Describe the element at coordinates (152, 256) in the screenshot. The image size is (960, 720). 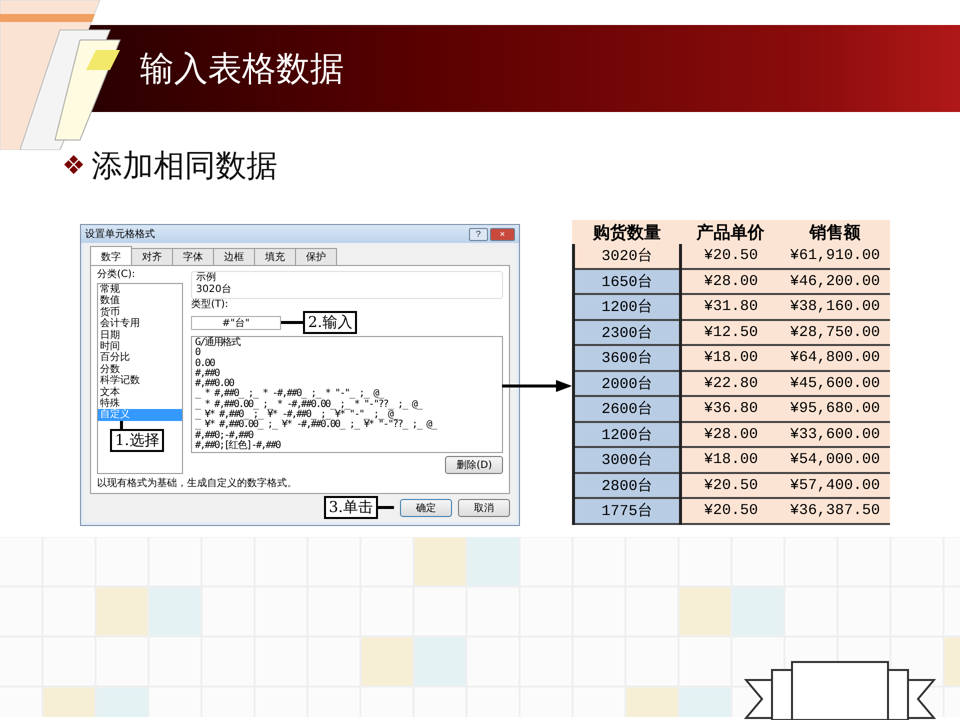
I see `dialog-tab: 对齐` at that location.